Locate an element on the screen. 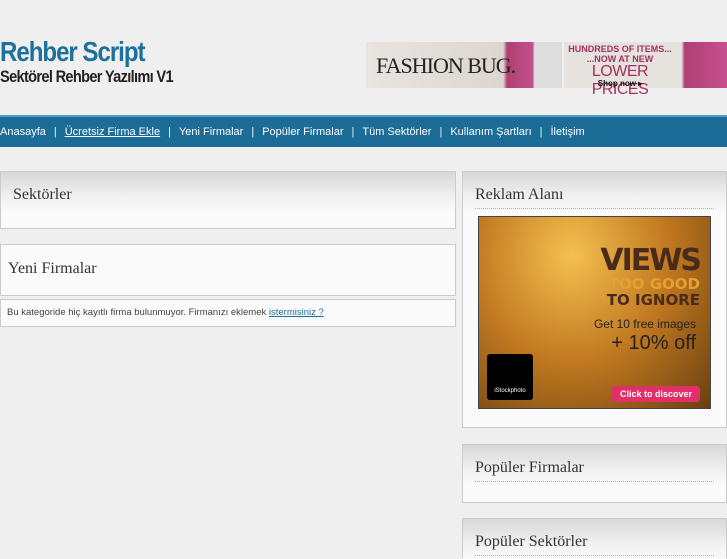  ad-area-title: Reklam Alanı is located at coordinates (594, 190).